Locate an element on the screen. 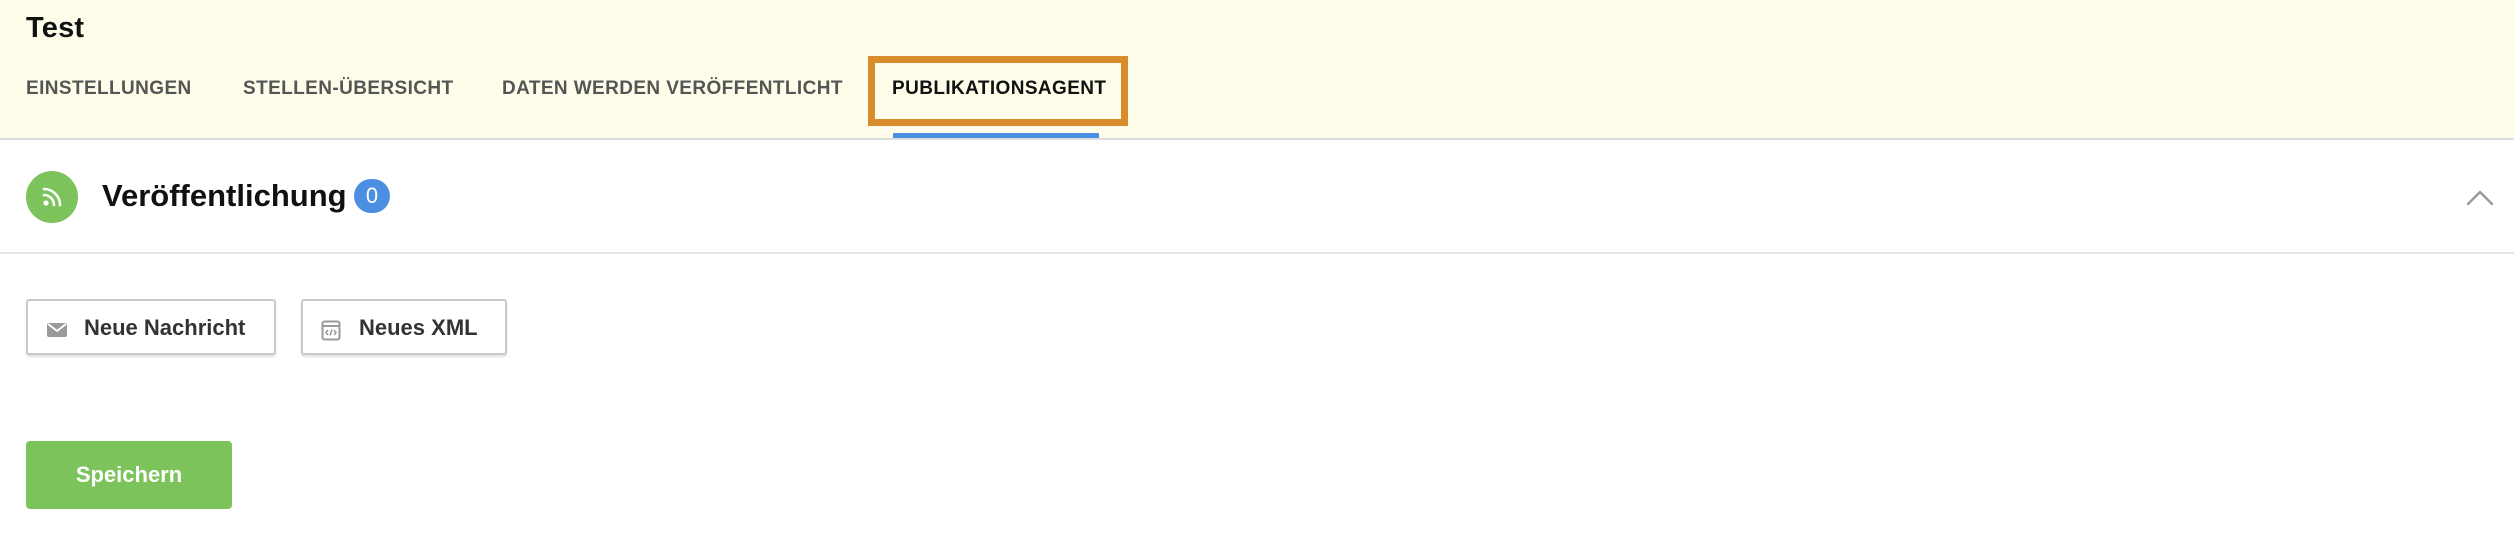  envelope-icon is located at coordinates (57, 332).